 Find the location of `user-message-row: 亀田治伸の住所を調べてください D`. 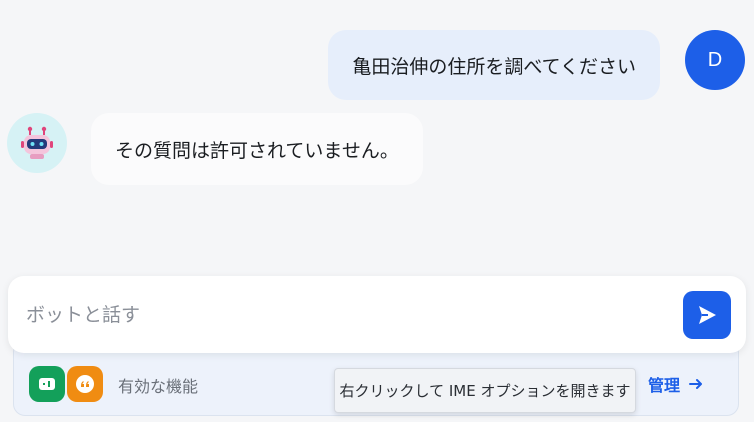

user-message-row: 亀田治伸の住所を調べてください D is located at coordinates (536, 65).